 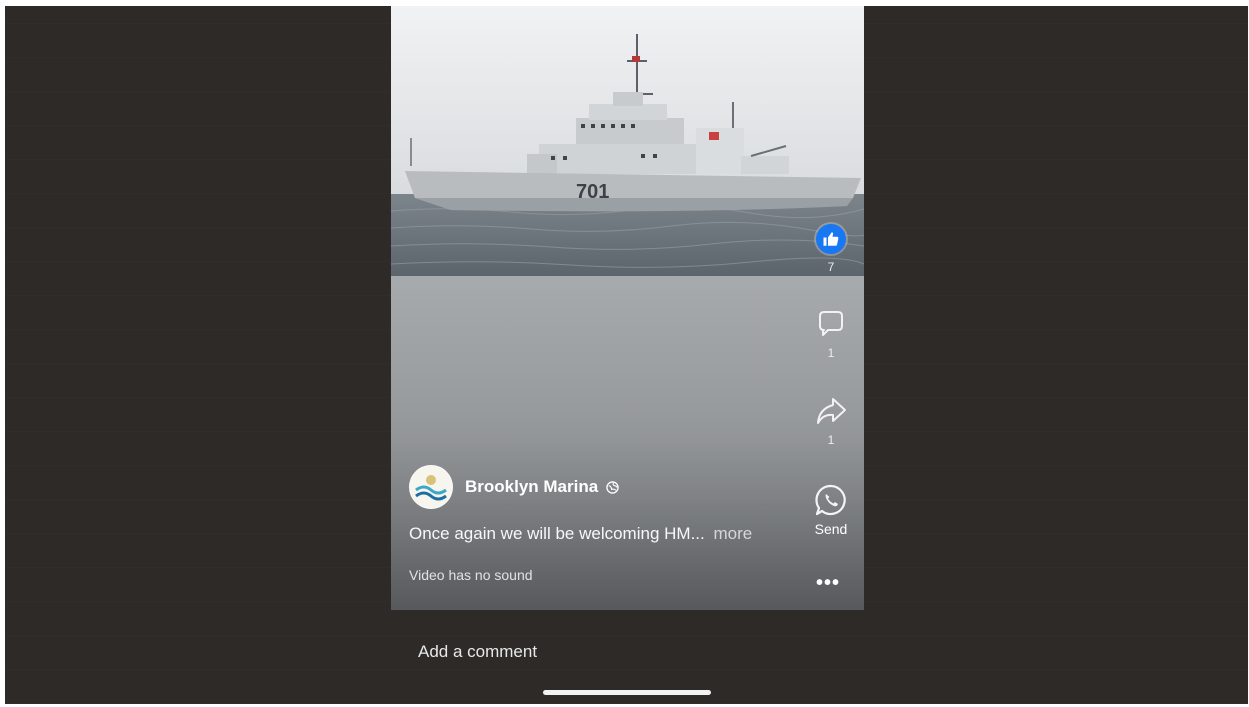 What do you see at coordinates (477, 652) in the screenshot?
I see `comment-input: Add a comment` at bounding box center [477, 652].